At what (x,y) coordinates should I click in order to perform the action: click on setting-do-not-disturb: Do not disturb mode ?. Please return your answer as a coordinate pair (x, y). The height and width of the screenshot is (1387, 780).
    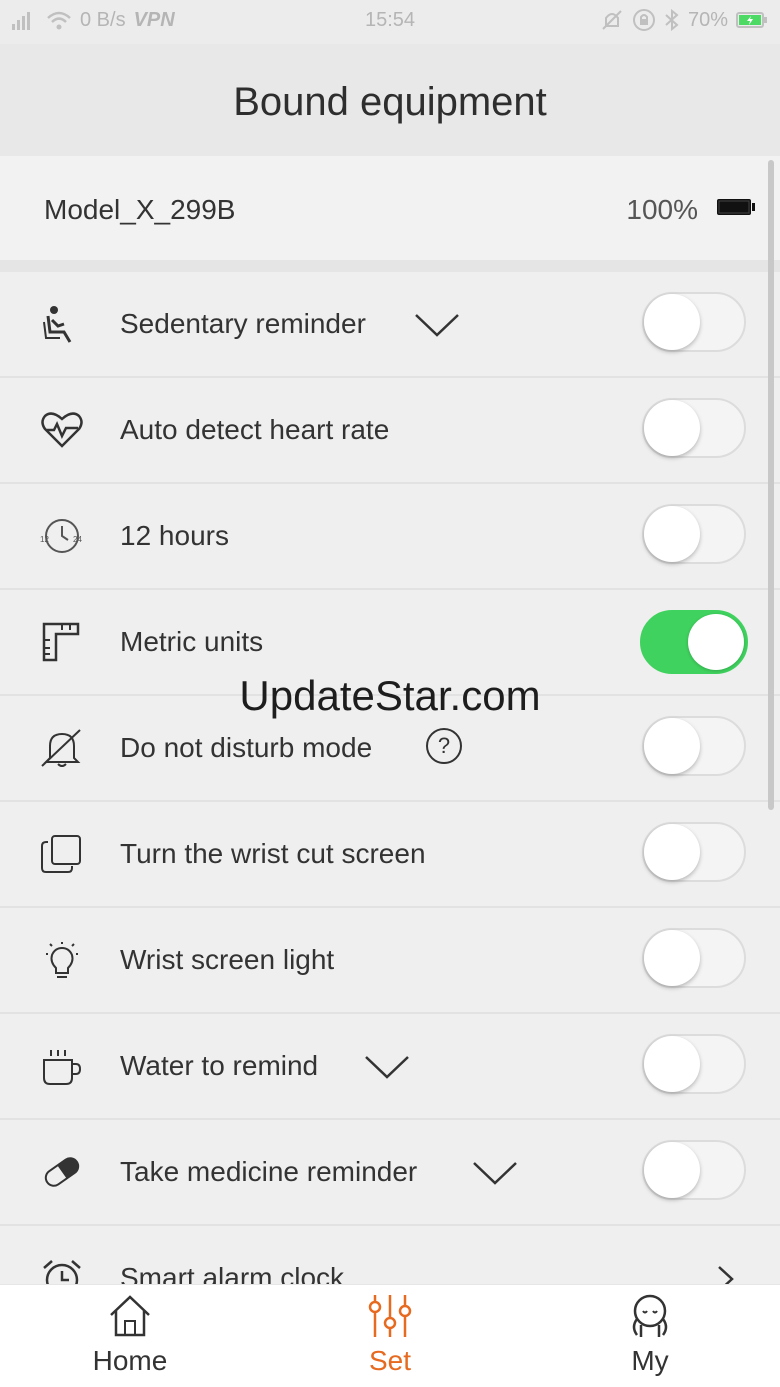
    Looking at the image, I should click on (390, 749).